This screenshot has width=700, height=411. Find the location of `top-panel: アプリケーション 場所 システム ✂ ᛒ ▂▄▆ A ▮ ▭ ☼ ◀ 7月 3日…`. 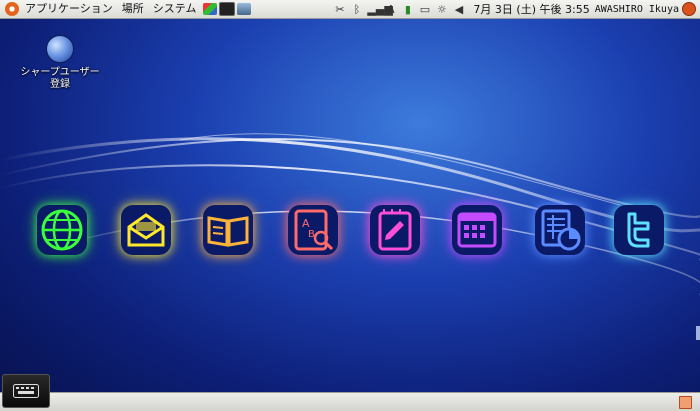

top-panel: アプリケーション 場所 システム ✂ ᛒ ▂▄▆ A ▮ ▭ ☼ ◀ 7月 3日… is located at coordinates (350, 9).